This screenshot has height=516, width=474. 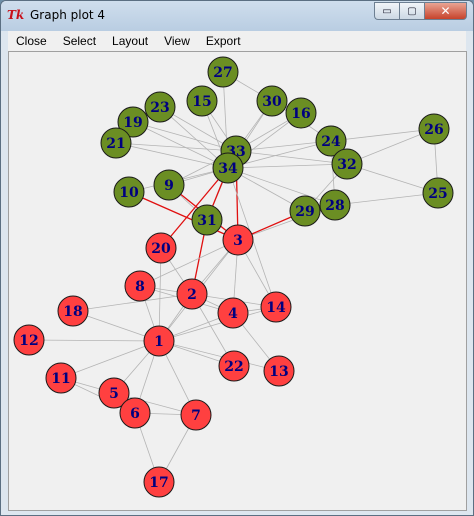 I want to click on node-21: 21, so click(x=116, y=143).